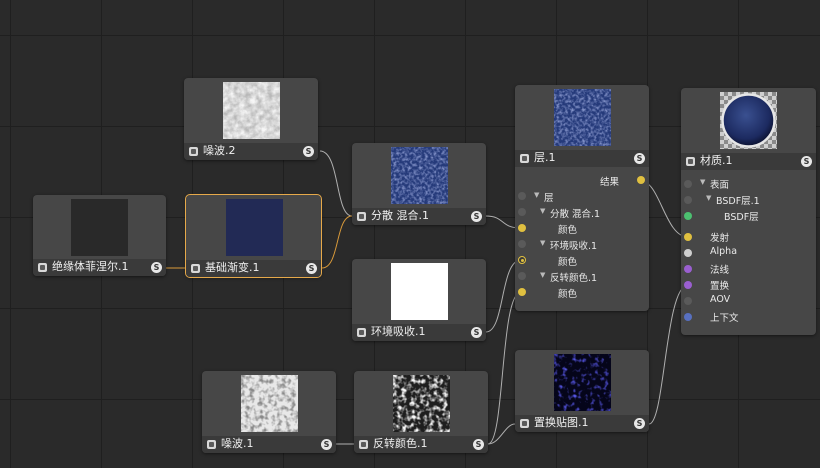  I want to click on fresnel-thumbnail, so click(99, 227).